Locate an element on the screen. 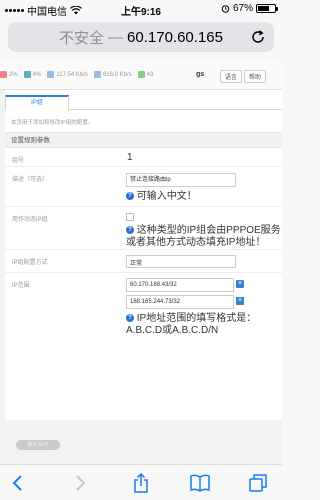 This screenshot has height=500, width=320. delete-range-2-icon: × is located at coordinates (240, 301).